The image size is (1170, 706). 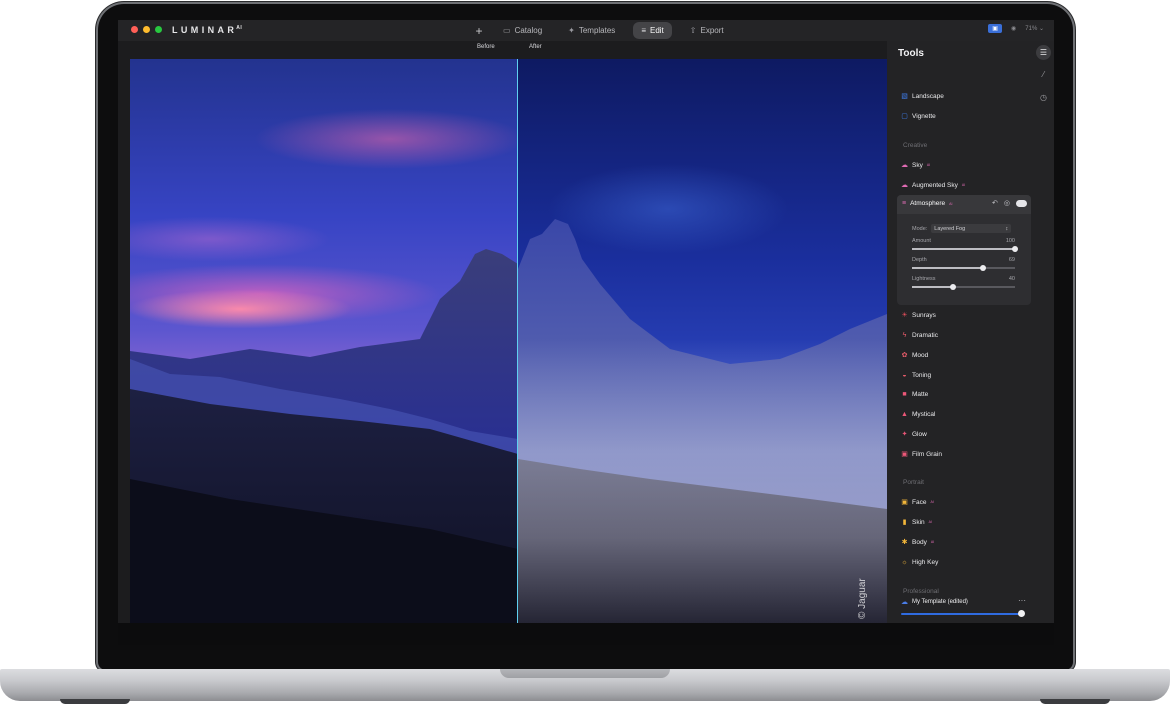 I want to click on tool-landscape: ▧ Landscape, so click(x=922, y=96).